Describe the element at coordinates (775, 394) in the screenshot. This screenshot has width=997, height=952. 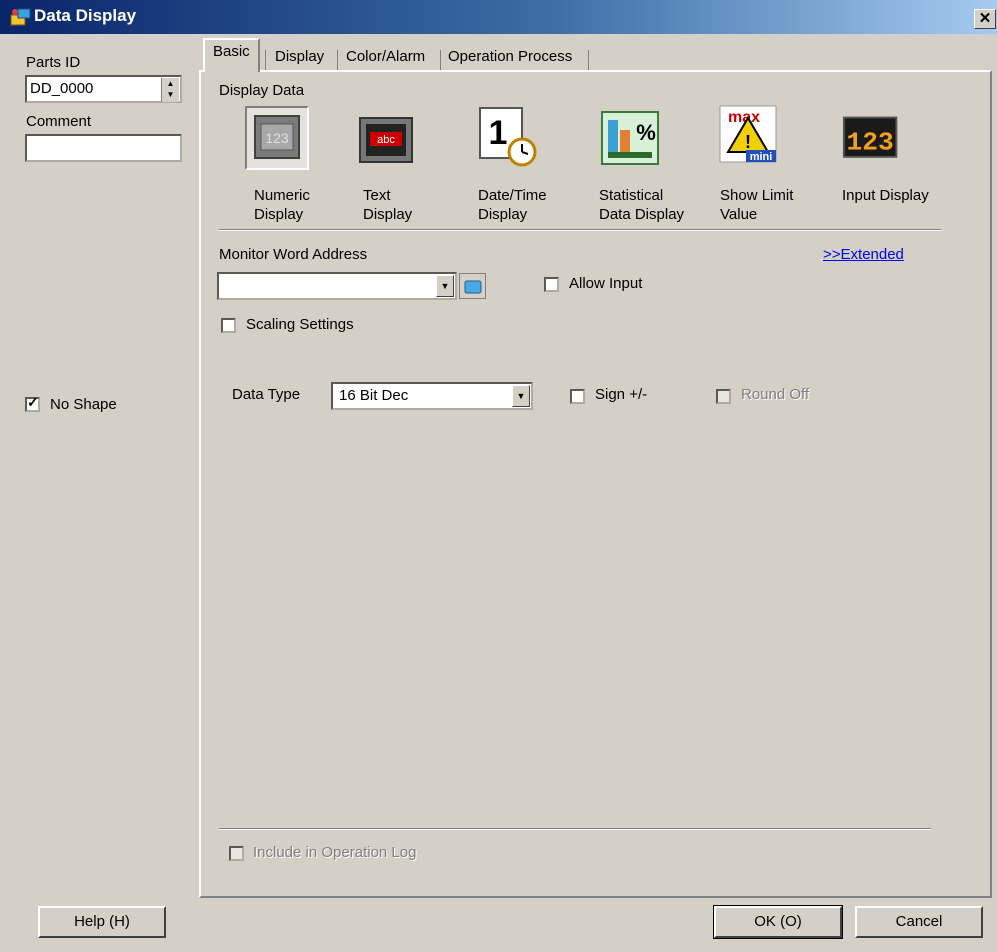
I see `round-off-label: Round Off` at that location.